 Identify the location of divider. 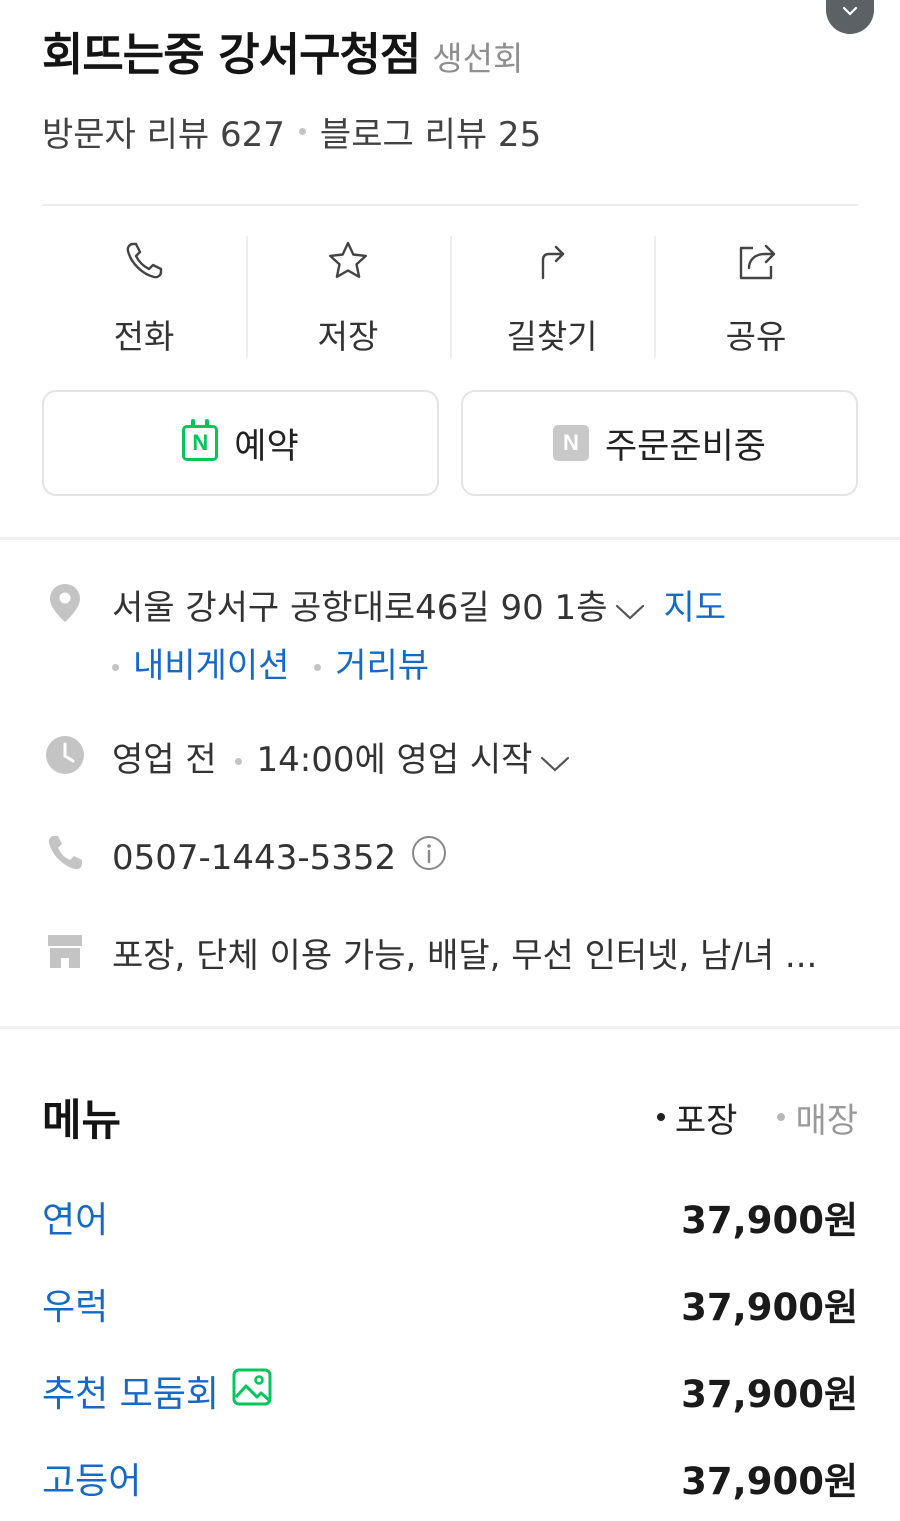
(450, 205).